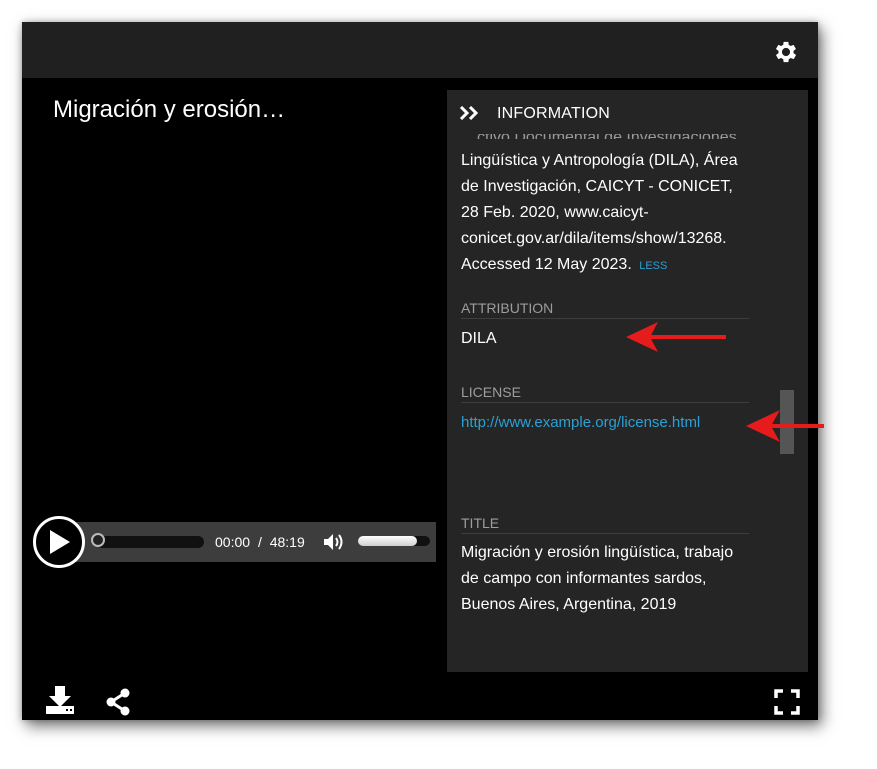 The image size is (877, 769). I want to click on play-icon, so click(60, 542).